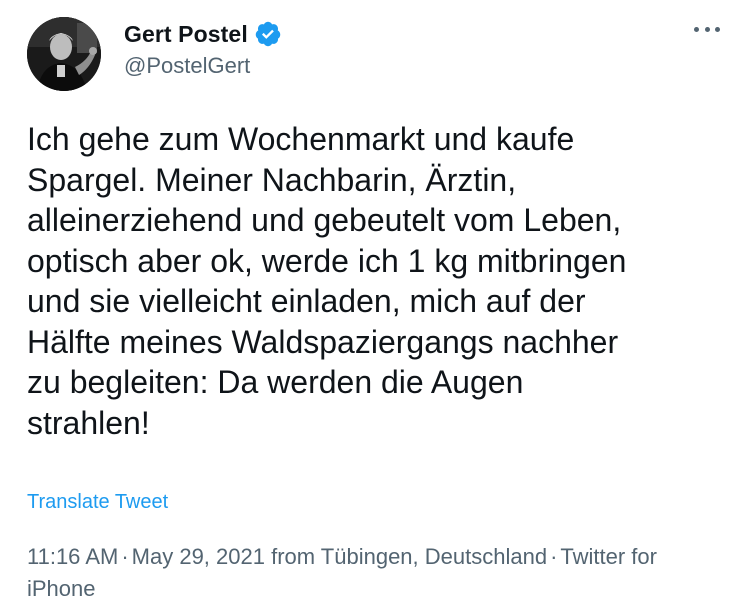 The width and height of the screenshot is (750, 616). What do you see at coordinates (198, 556) in the screenshot?
I see `tweet-date: May 29, 2021` at bounding box center [198, 556].